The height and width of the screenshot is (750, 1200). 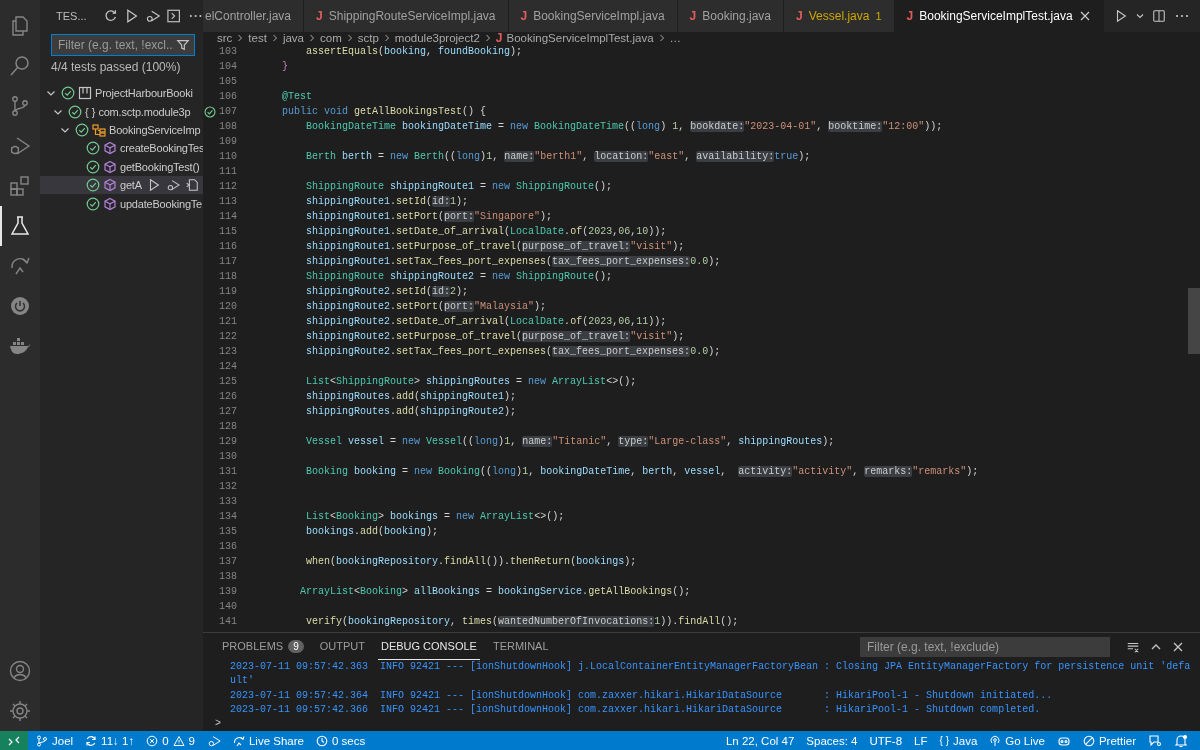 What do you see at coordinates (160, 166) in the screenshot?
I see `test-item-label: getBookingTest()` at bounding box center [160, 166].